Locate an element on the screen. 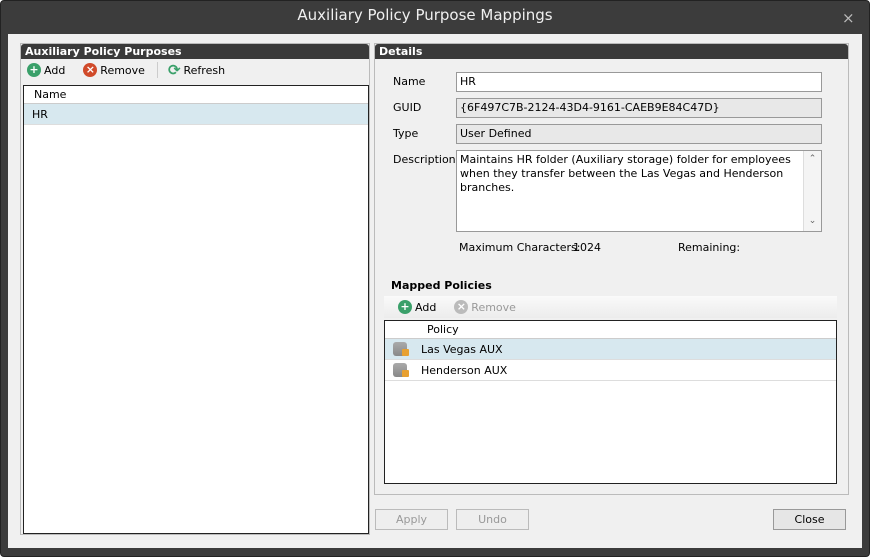 The height and width of the screenshot is (557, 870). refresh-icon: ⟳ is located at coordinates (174, 70).